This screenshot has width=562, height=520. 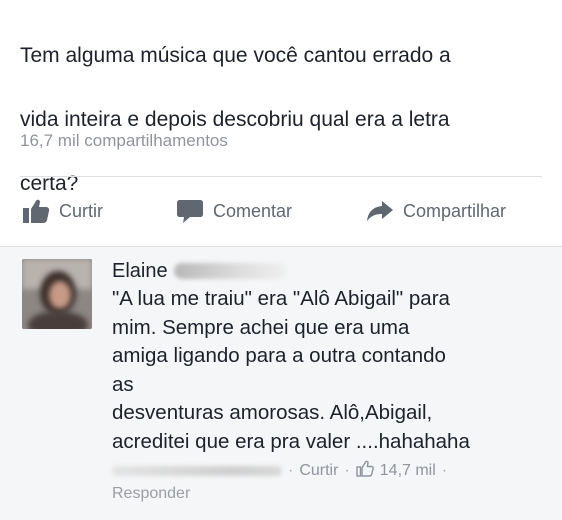 What do you see at coordinates (291, 441) in the screenshot?
I see `comment-line: acreditei que era pra valer ....hahahaha` at bounding box center [291, 441].